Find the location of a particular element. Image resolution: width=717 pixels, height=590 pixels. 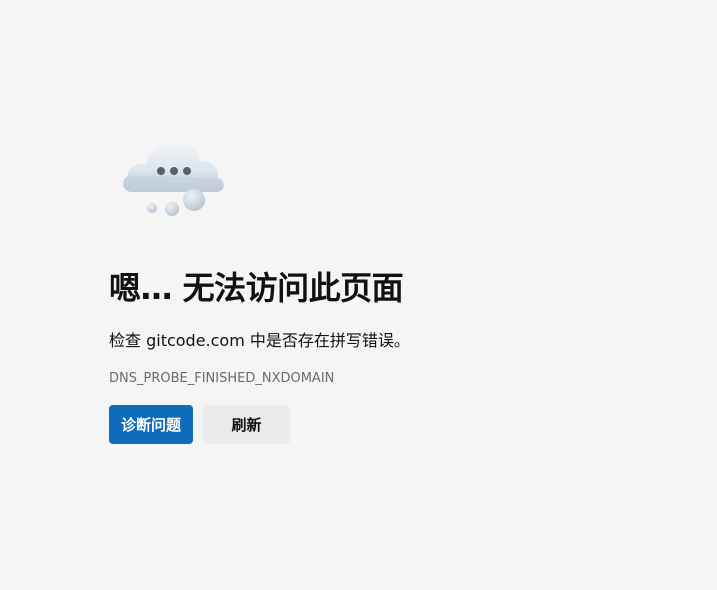

cloud-shape is located at coordinates (173, 166).